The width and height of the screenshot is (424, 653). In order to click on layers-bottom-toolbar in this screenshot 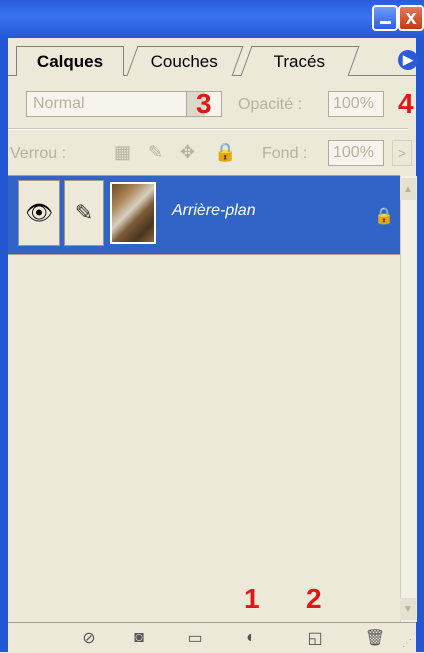, I will do `click(212, 637)`.